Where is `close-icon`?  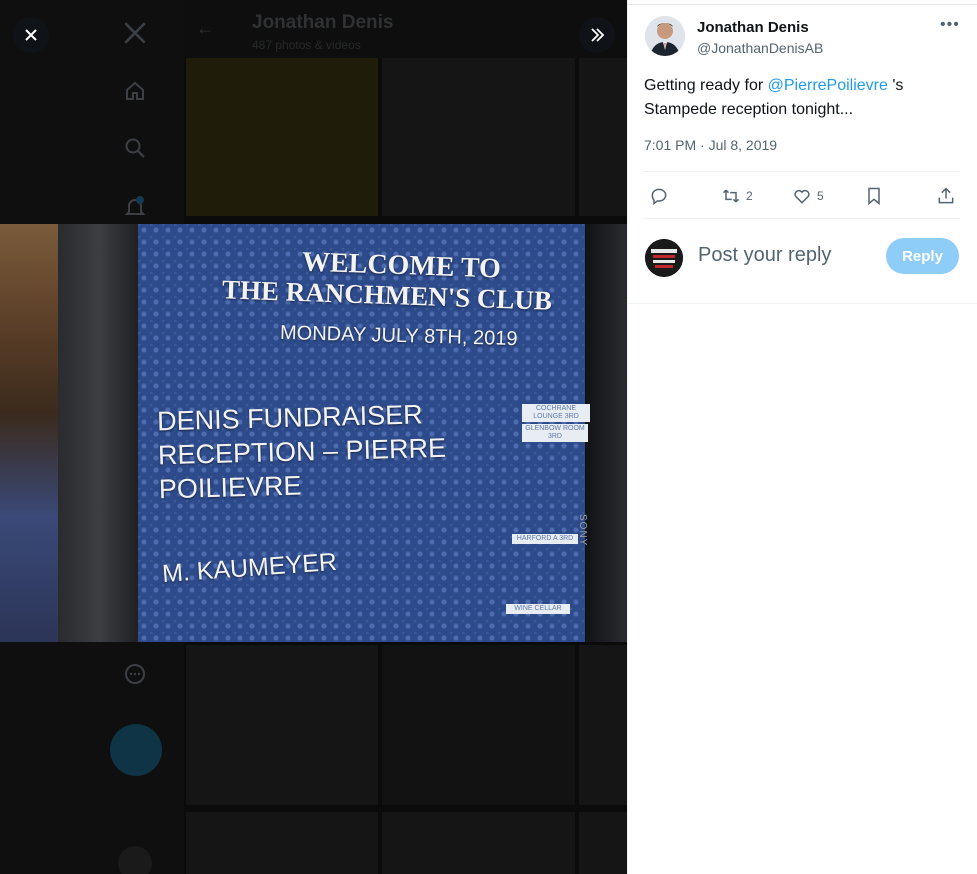 close-icon is located at coordinates (31, 35).